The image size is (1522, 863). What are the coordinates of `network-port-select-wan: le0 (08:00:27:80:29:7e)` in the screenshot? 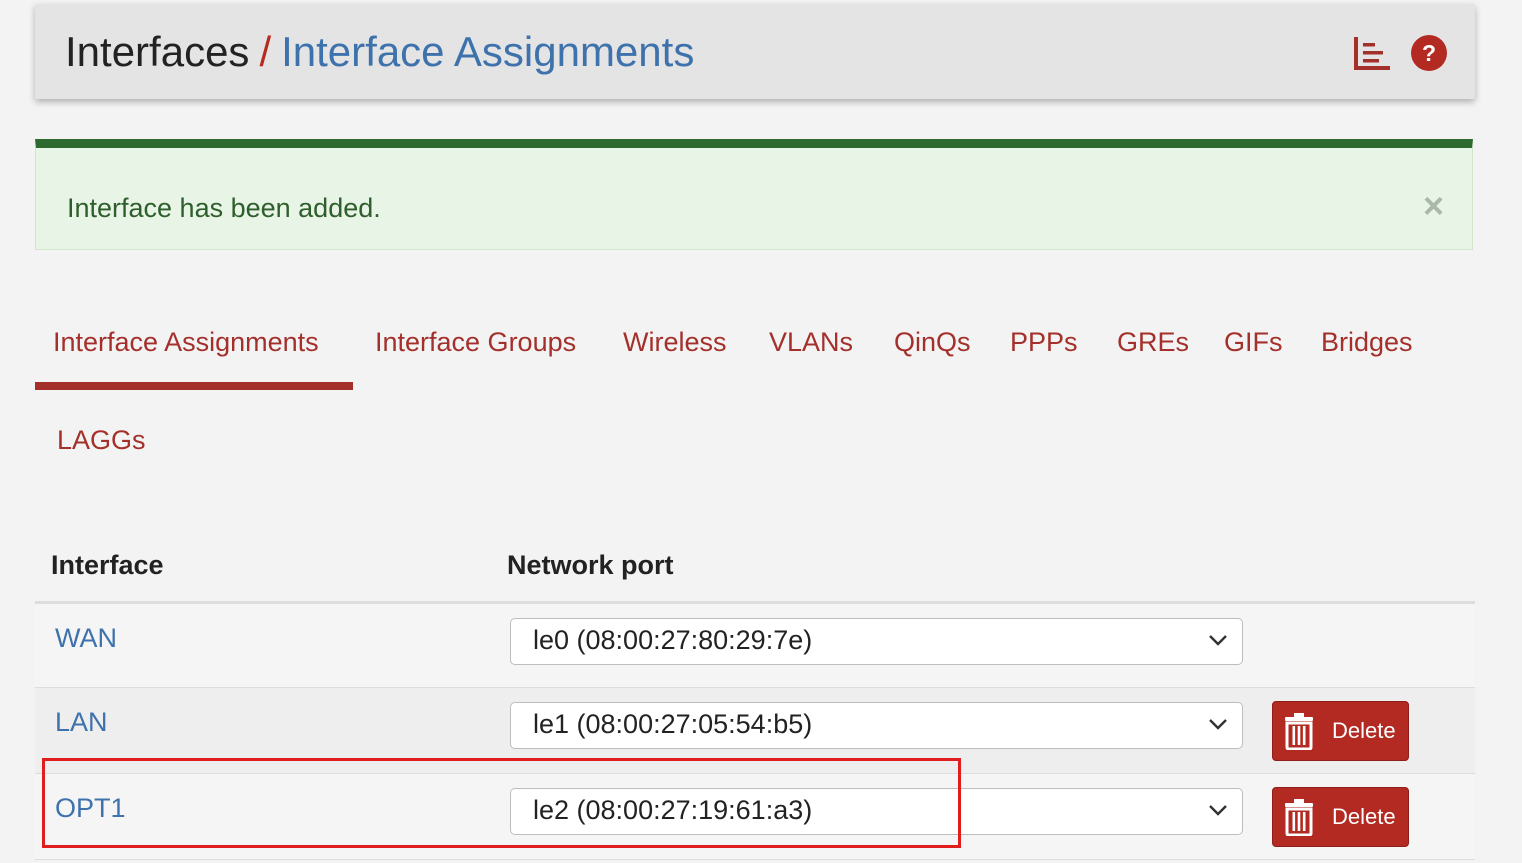 It's located at (876, 641).